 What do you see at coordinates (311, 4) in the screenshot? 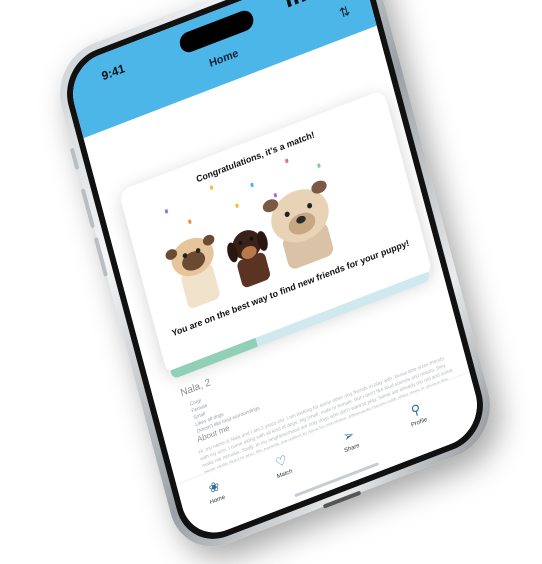
I see `status-icons: ▮▮▮ ≋ ▭` at bounding box center [311, 4].